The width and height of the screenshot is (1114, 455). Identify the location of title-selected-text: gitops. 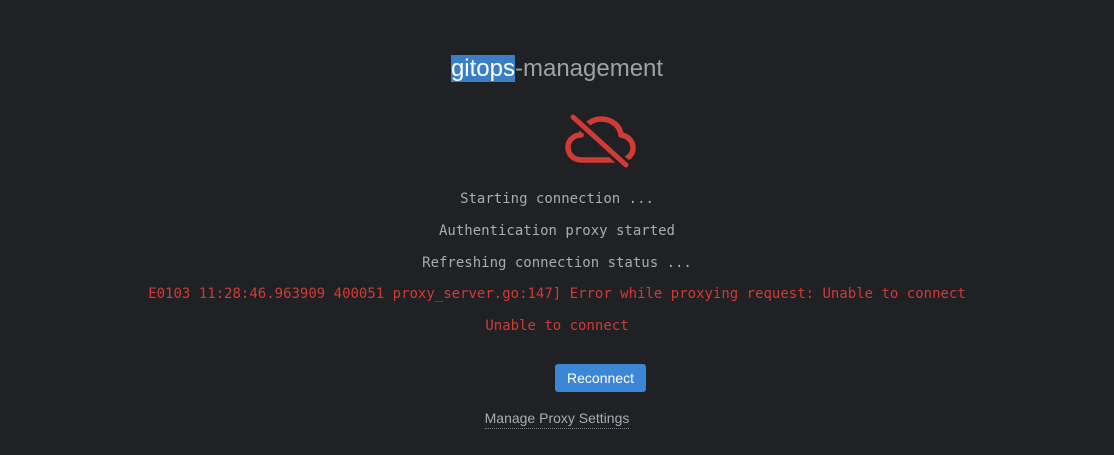
(482, 68).